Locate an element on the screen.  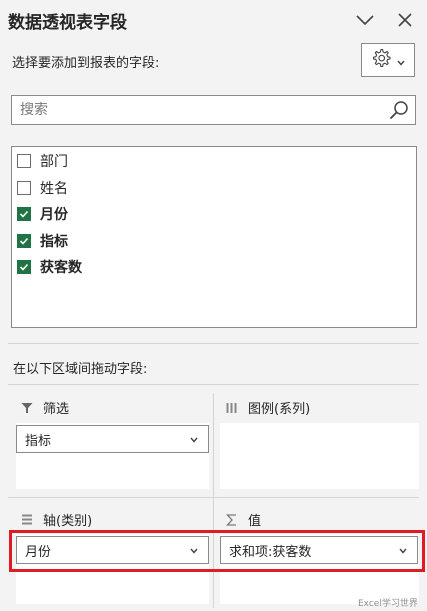
field-item-month: 月份 is located at coordinates (42, 214).